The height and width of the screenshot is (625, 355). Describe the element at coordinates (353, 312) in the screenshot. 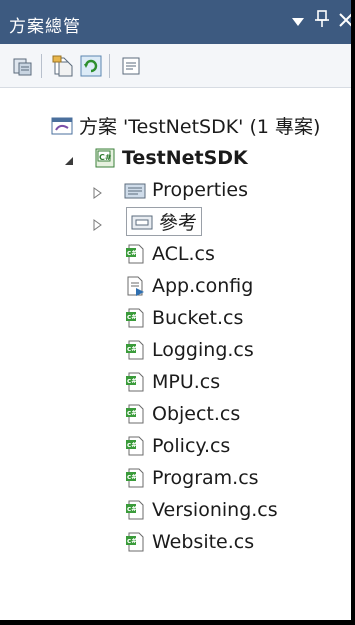

I see `window-border-right` at that location.